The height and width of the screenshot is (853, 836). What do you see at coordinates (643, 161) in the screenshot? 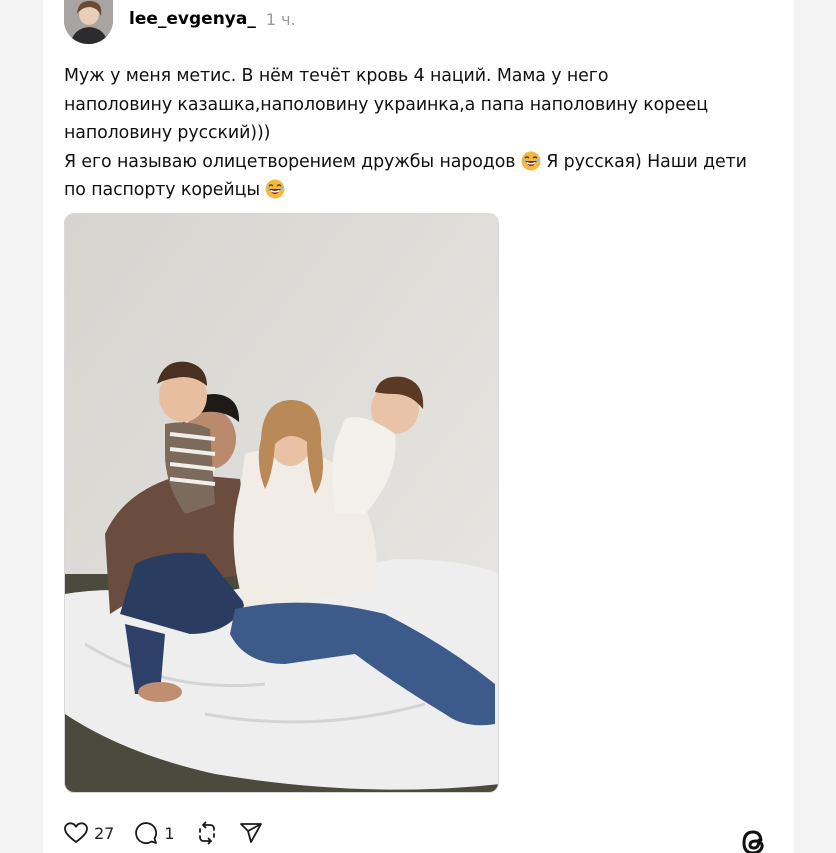
I see `text-line: Я русская) Наши дети` at bounding box center [643, 161].